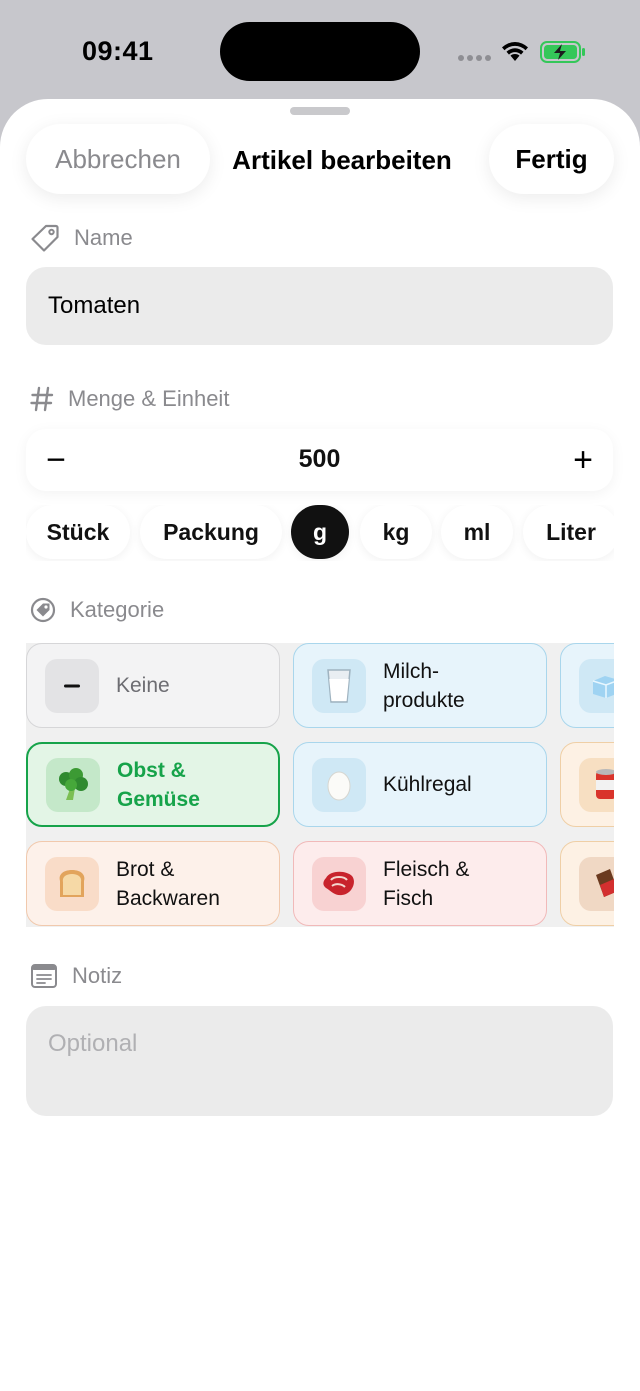  I want to click on tag-icon, so click(45, 238).